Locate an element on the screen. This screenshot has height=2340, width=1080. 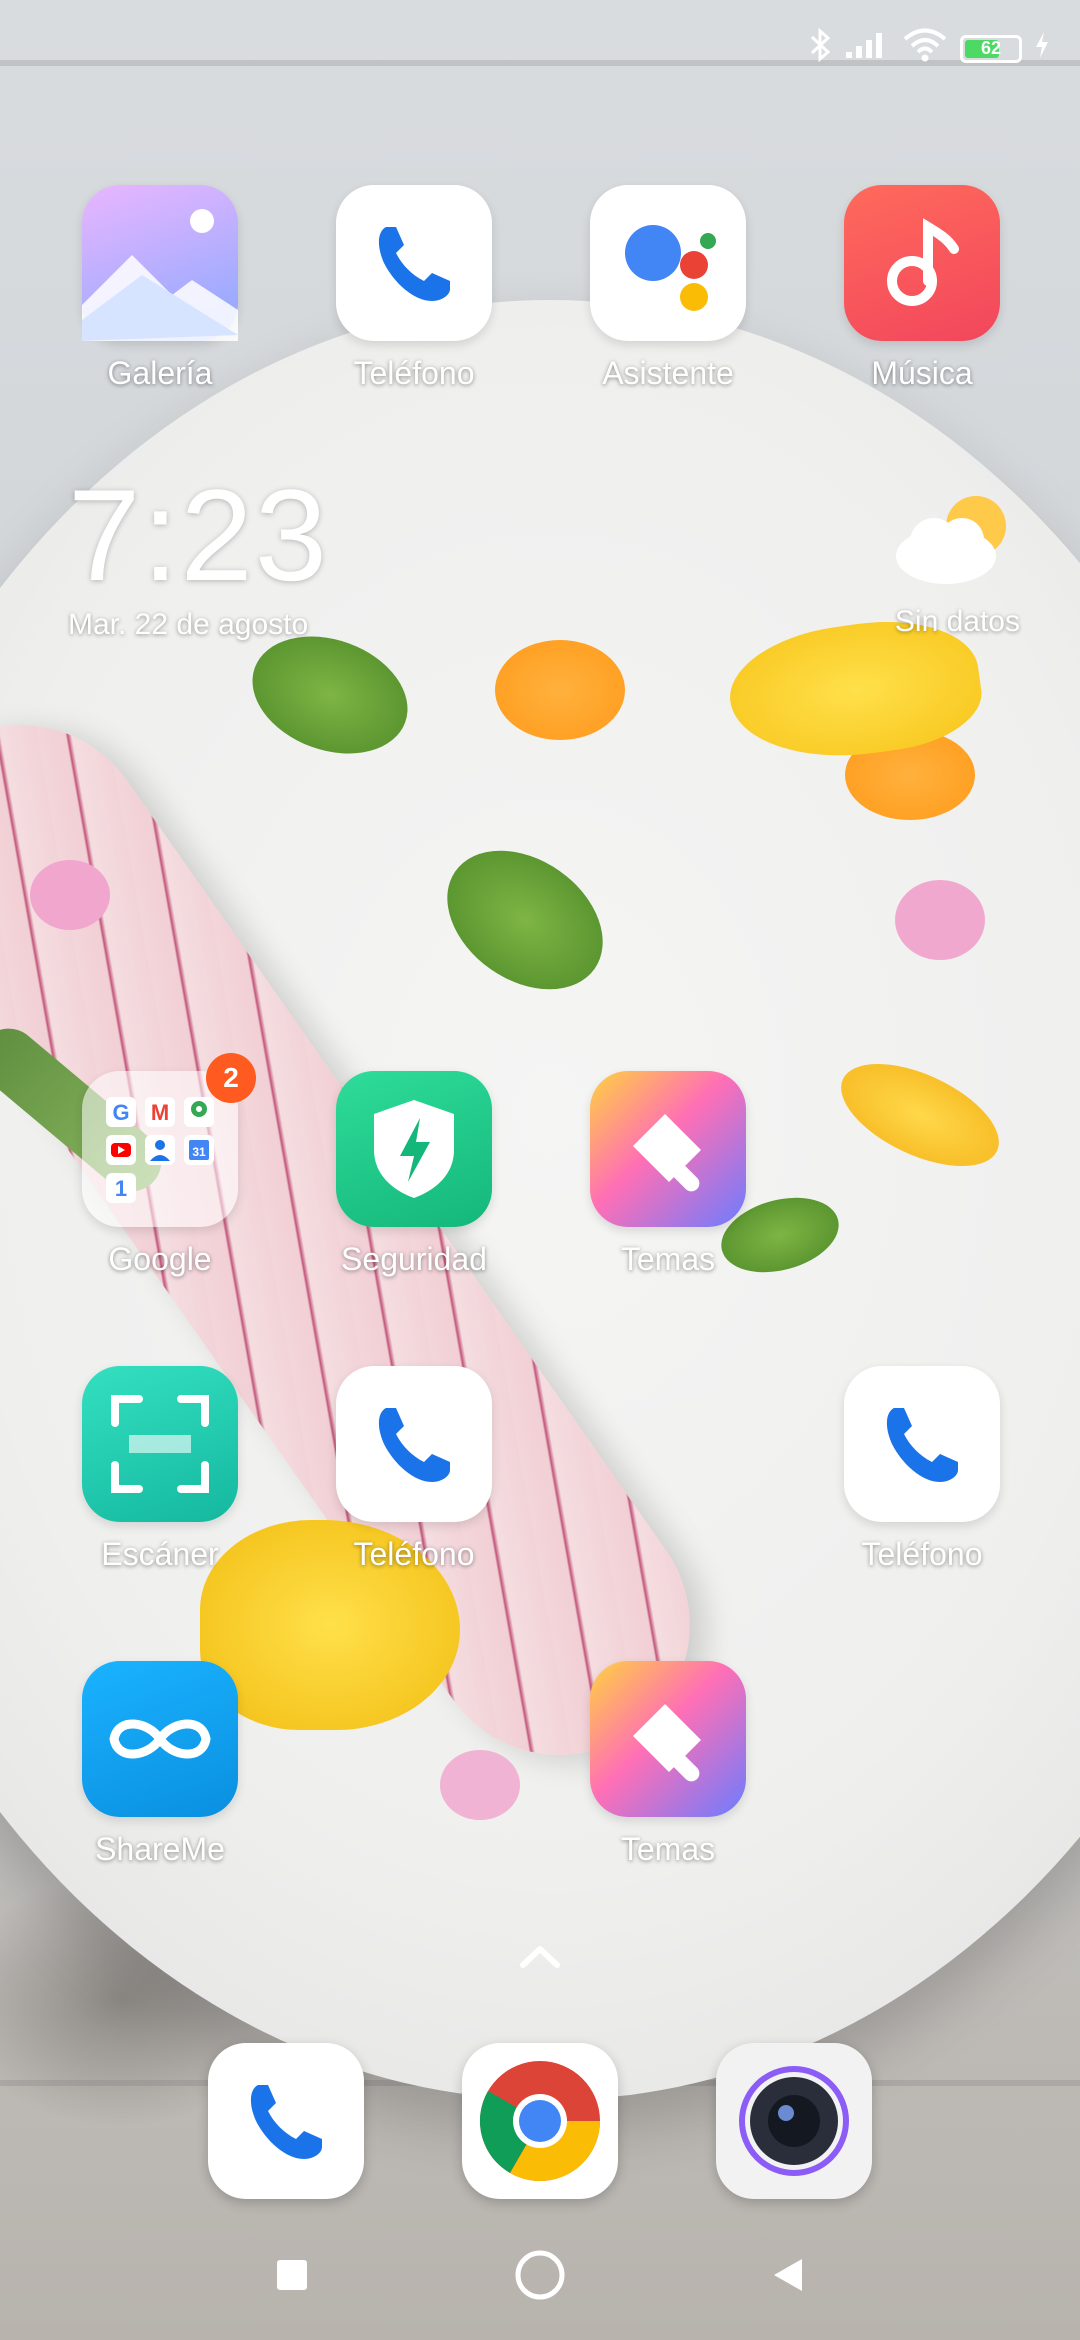
dock-chrome is located at coordinates (540, 2121).